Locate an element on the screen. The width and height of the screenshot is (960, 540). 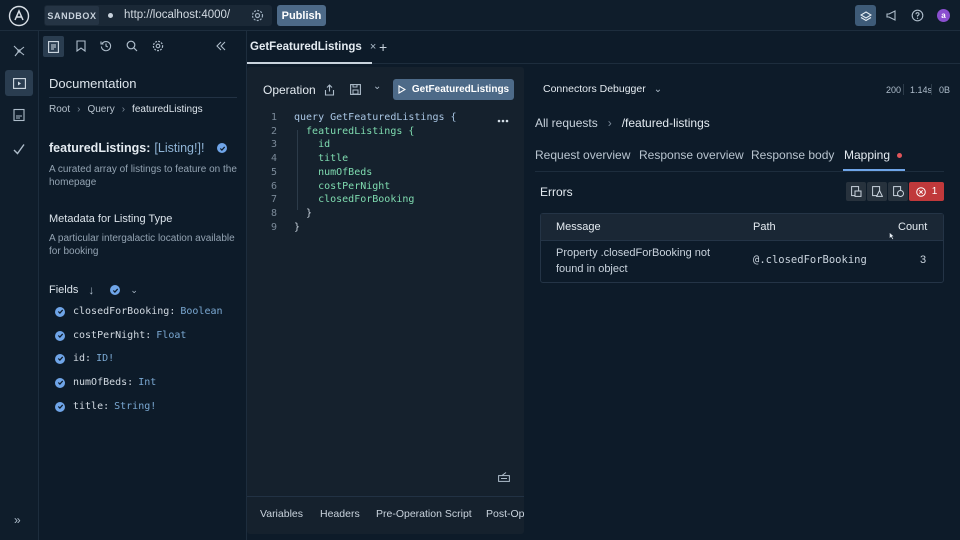
code-line: 8 } is located at coordinates (357, 214).